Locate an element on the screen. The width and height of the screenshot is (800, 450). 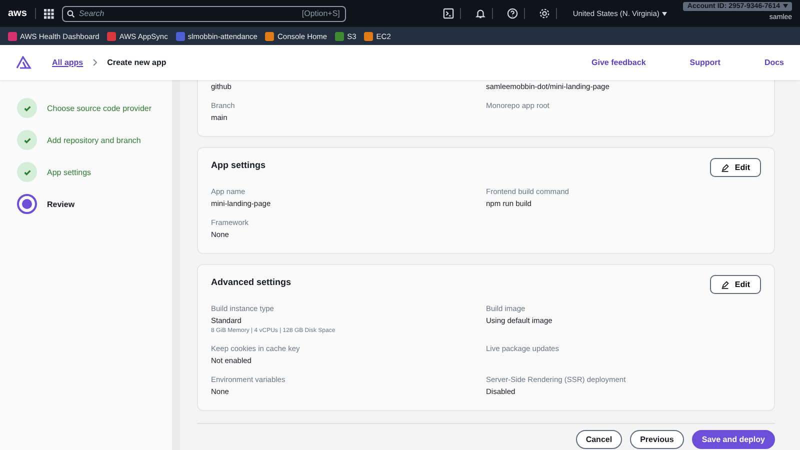
secondary-button: Previous is located at coordinates (657, 439).